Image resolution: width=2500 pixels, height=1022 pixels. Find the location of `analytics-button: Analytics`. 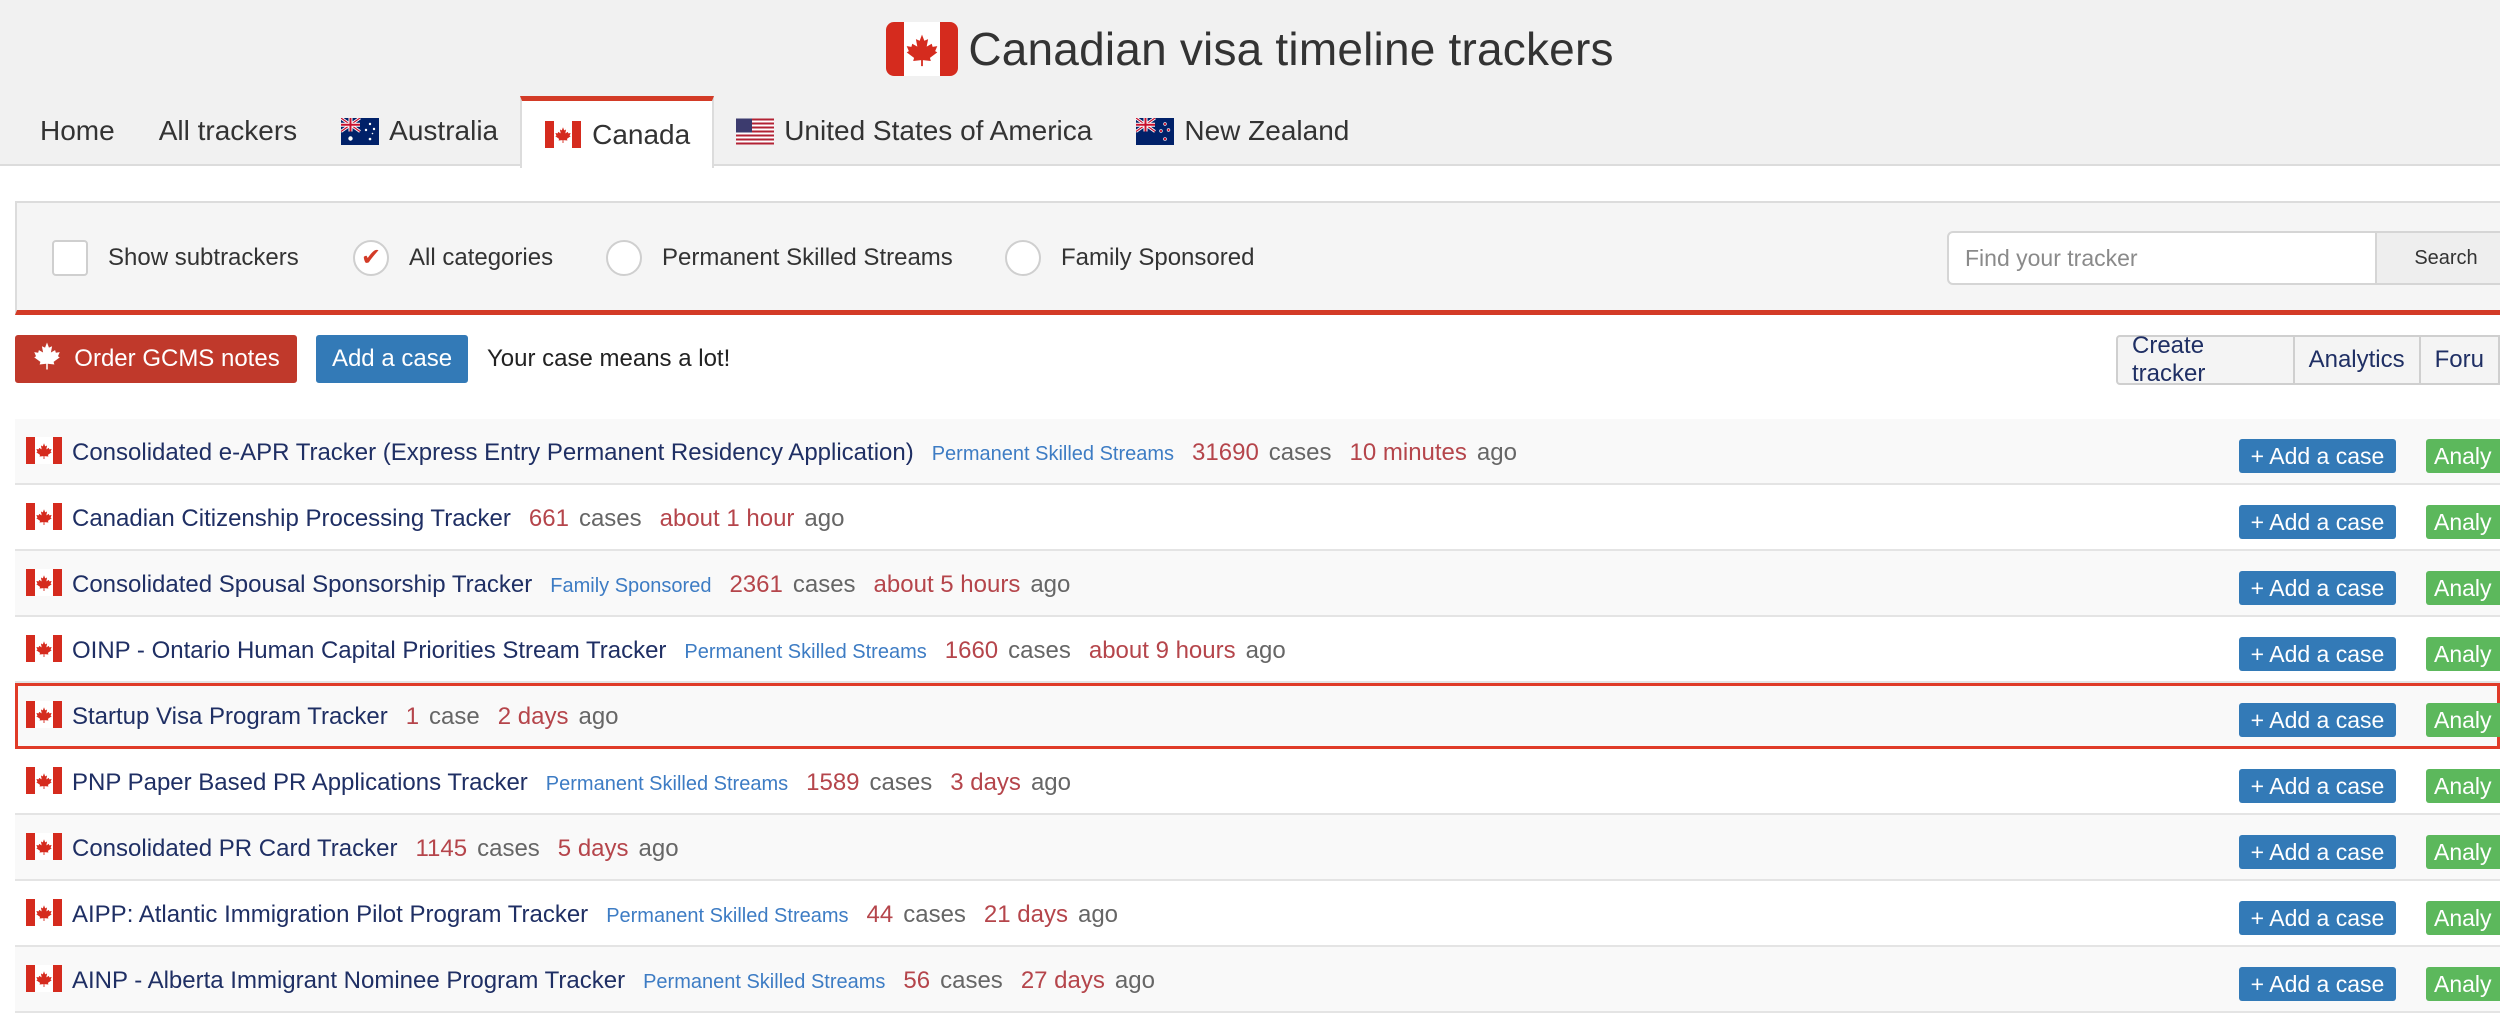

analytics-button: Analytics is located at coordinates (2356, 360).